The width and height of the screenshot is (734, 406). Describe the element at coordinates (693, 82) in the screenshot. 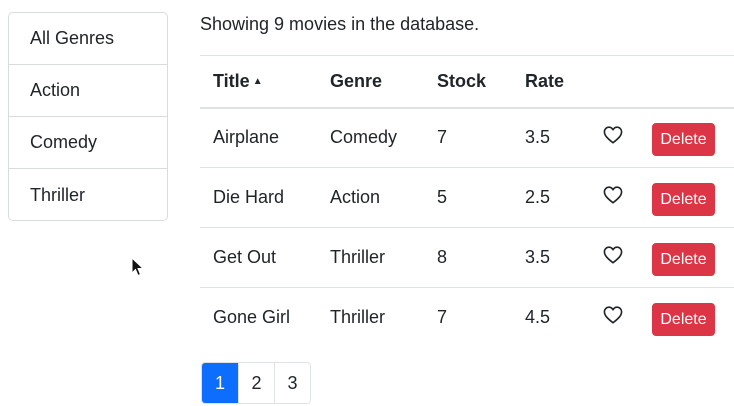

I see `column-header-delete` at that location.